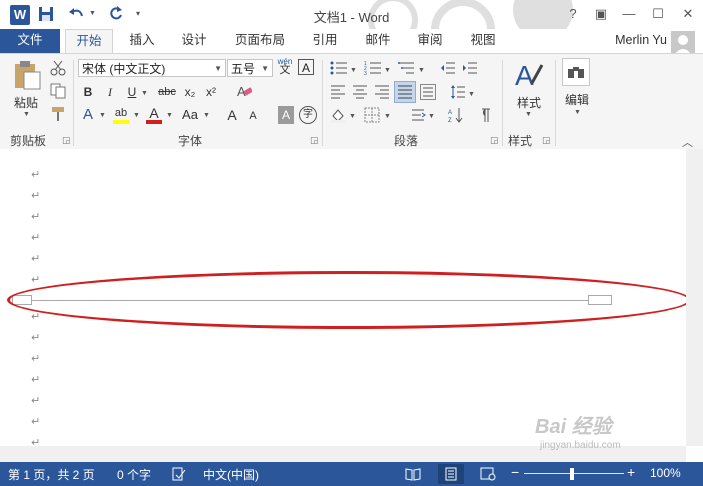 The image size is (703, 486). I want to click on styles-dropdown-icon: ▼, so click(528, 114).